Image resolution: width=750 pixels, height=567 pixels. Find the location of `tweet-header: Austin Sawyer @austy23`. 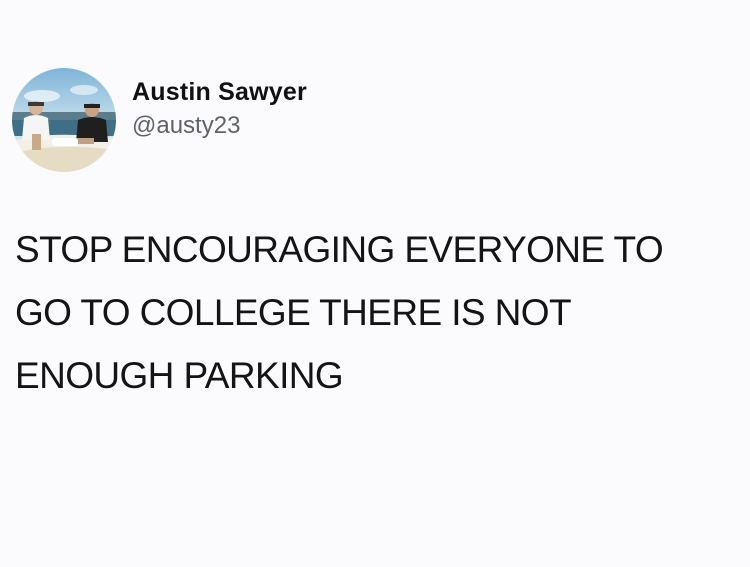

tweet-header: Austin Sawyer @austy23 is located at coordinates (159, 120).